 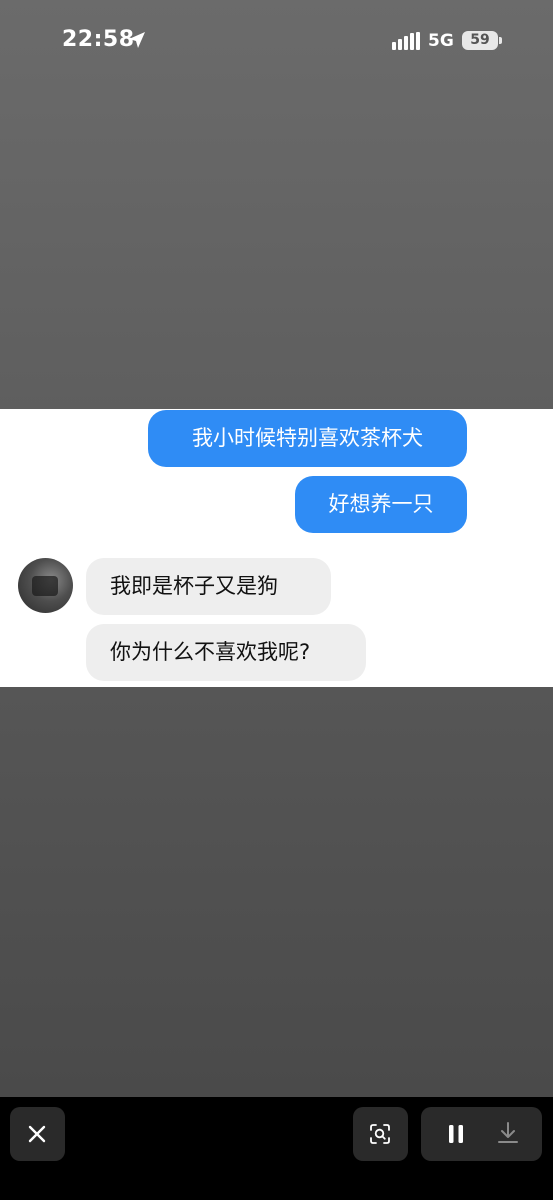 I want to click on avatar, so click(x=45, y=585).